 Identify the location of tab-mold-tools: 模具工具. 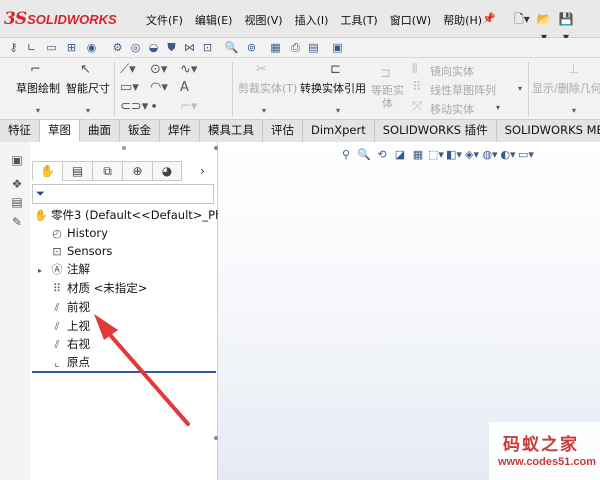
(231, 131).